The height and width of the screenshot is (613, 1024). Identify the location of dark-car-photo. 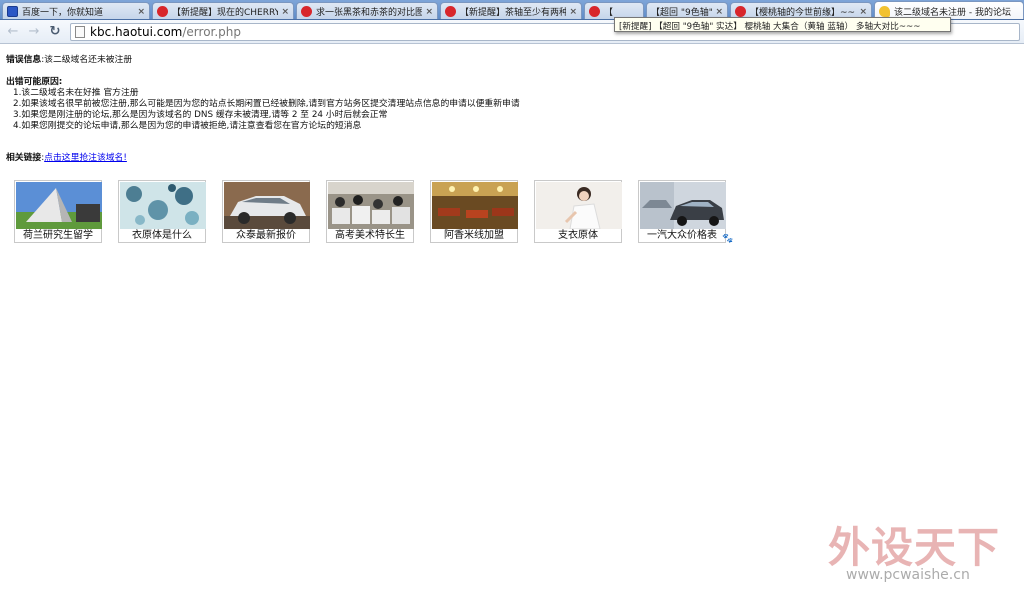
(683, 205).